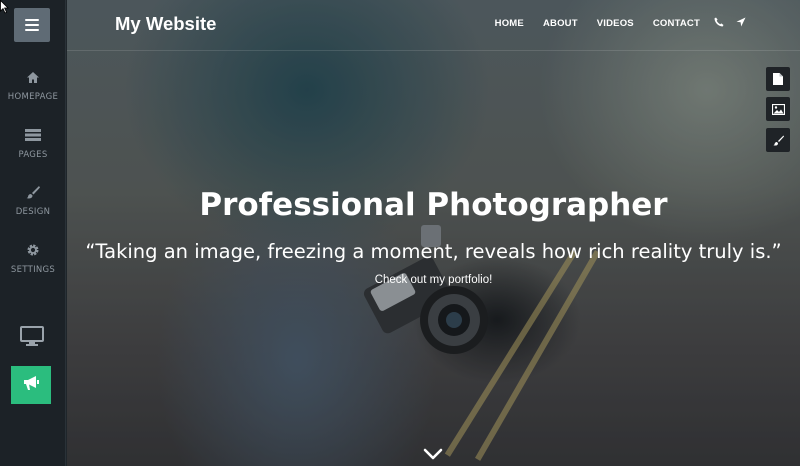 This screenshot has height=466, width=800. I want to click on sidebar-item-pages: PAGES, so click(33, 143).